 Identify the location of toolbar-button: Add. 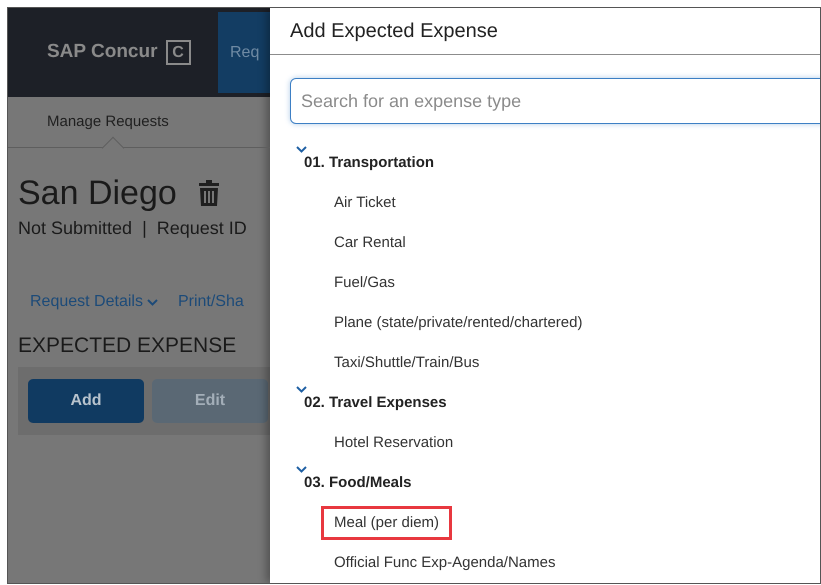
(86, 401).